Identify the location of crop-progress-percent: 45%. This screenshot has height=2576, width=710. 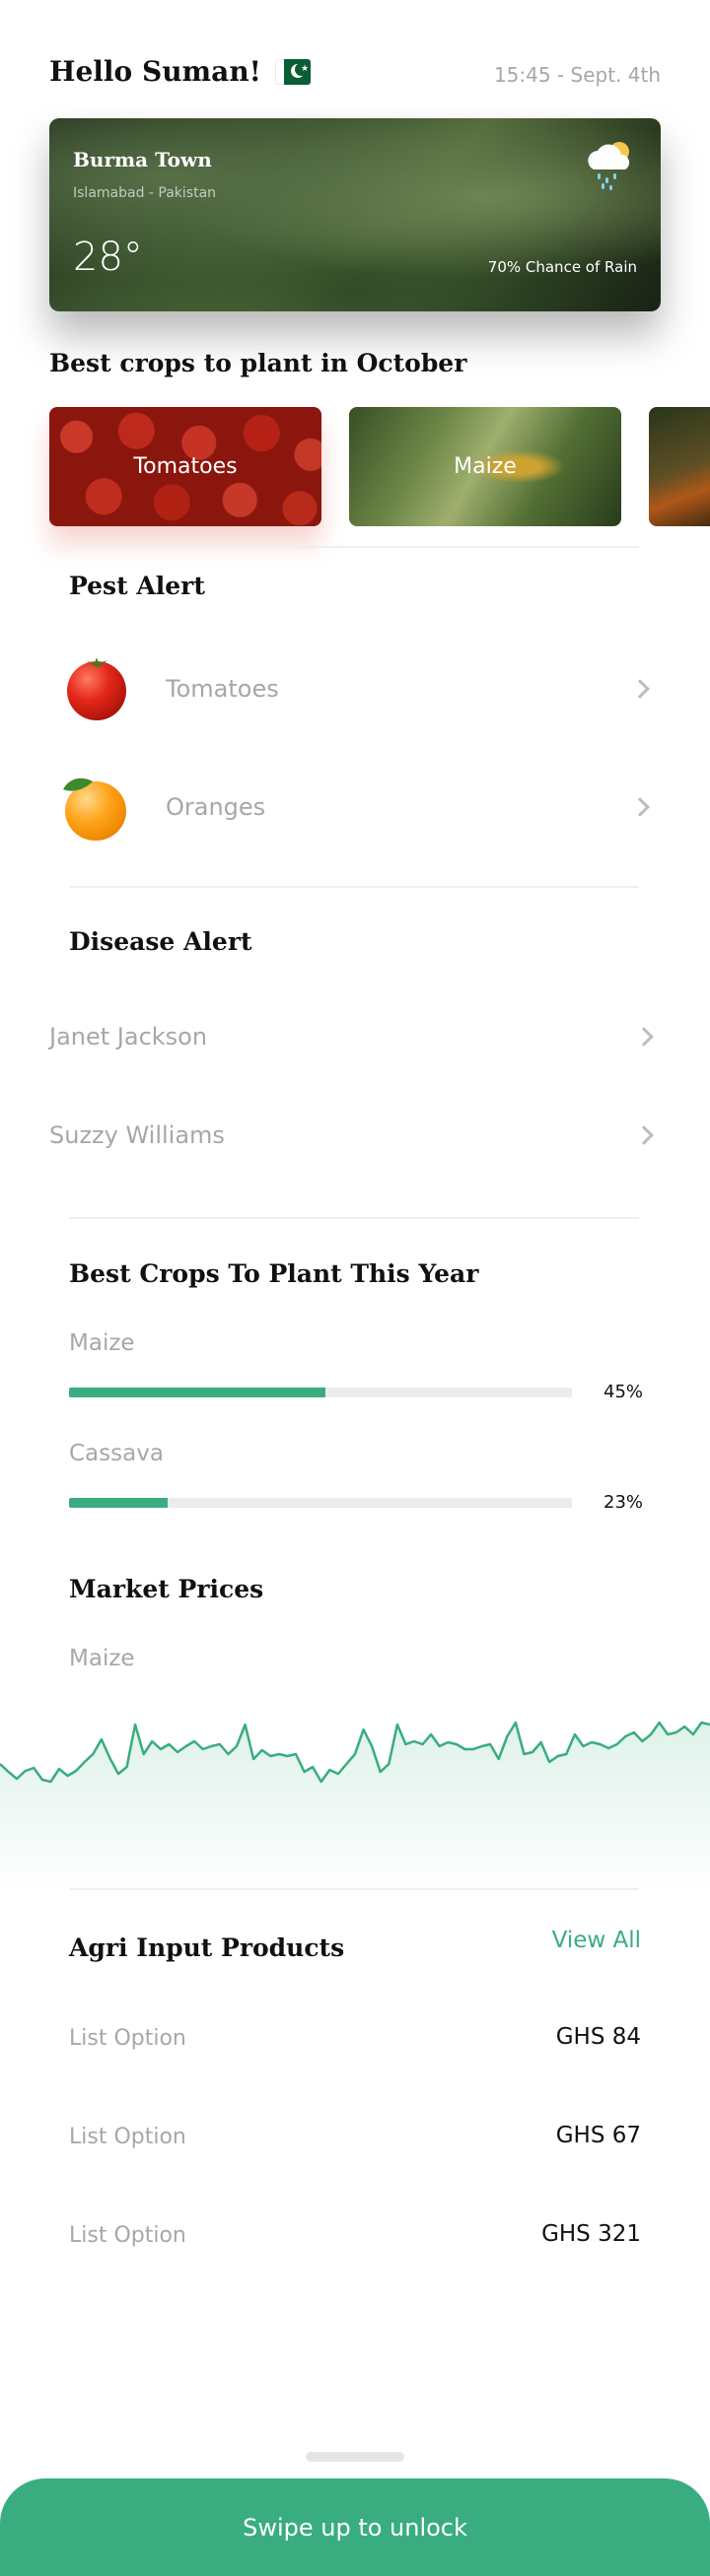
(624, 1392).